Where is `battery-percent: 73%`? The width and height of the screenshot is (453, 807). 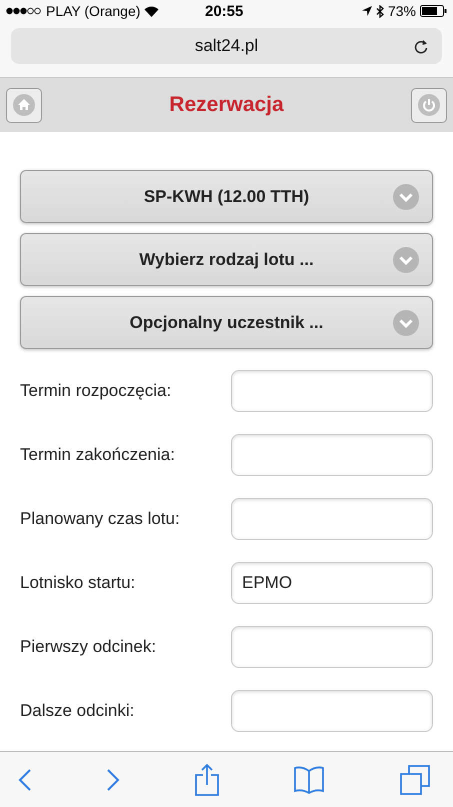 battery-percent: 73% is located at coordinates (402, 11).